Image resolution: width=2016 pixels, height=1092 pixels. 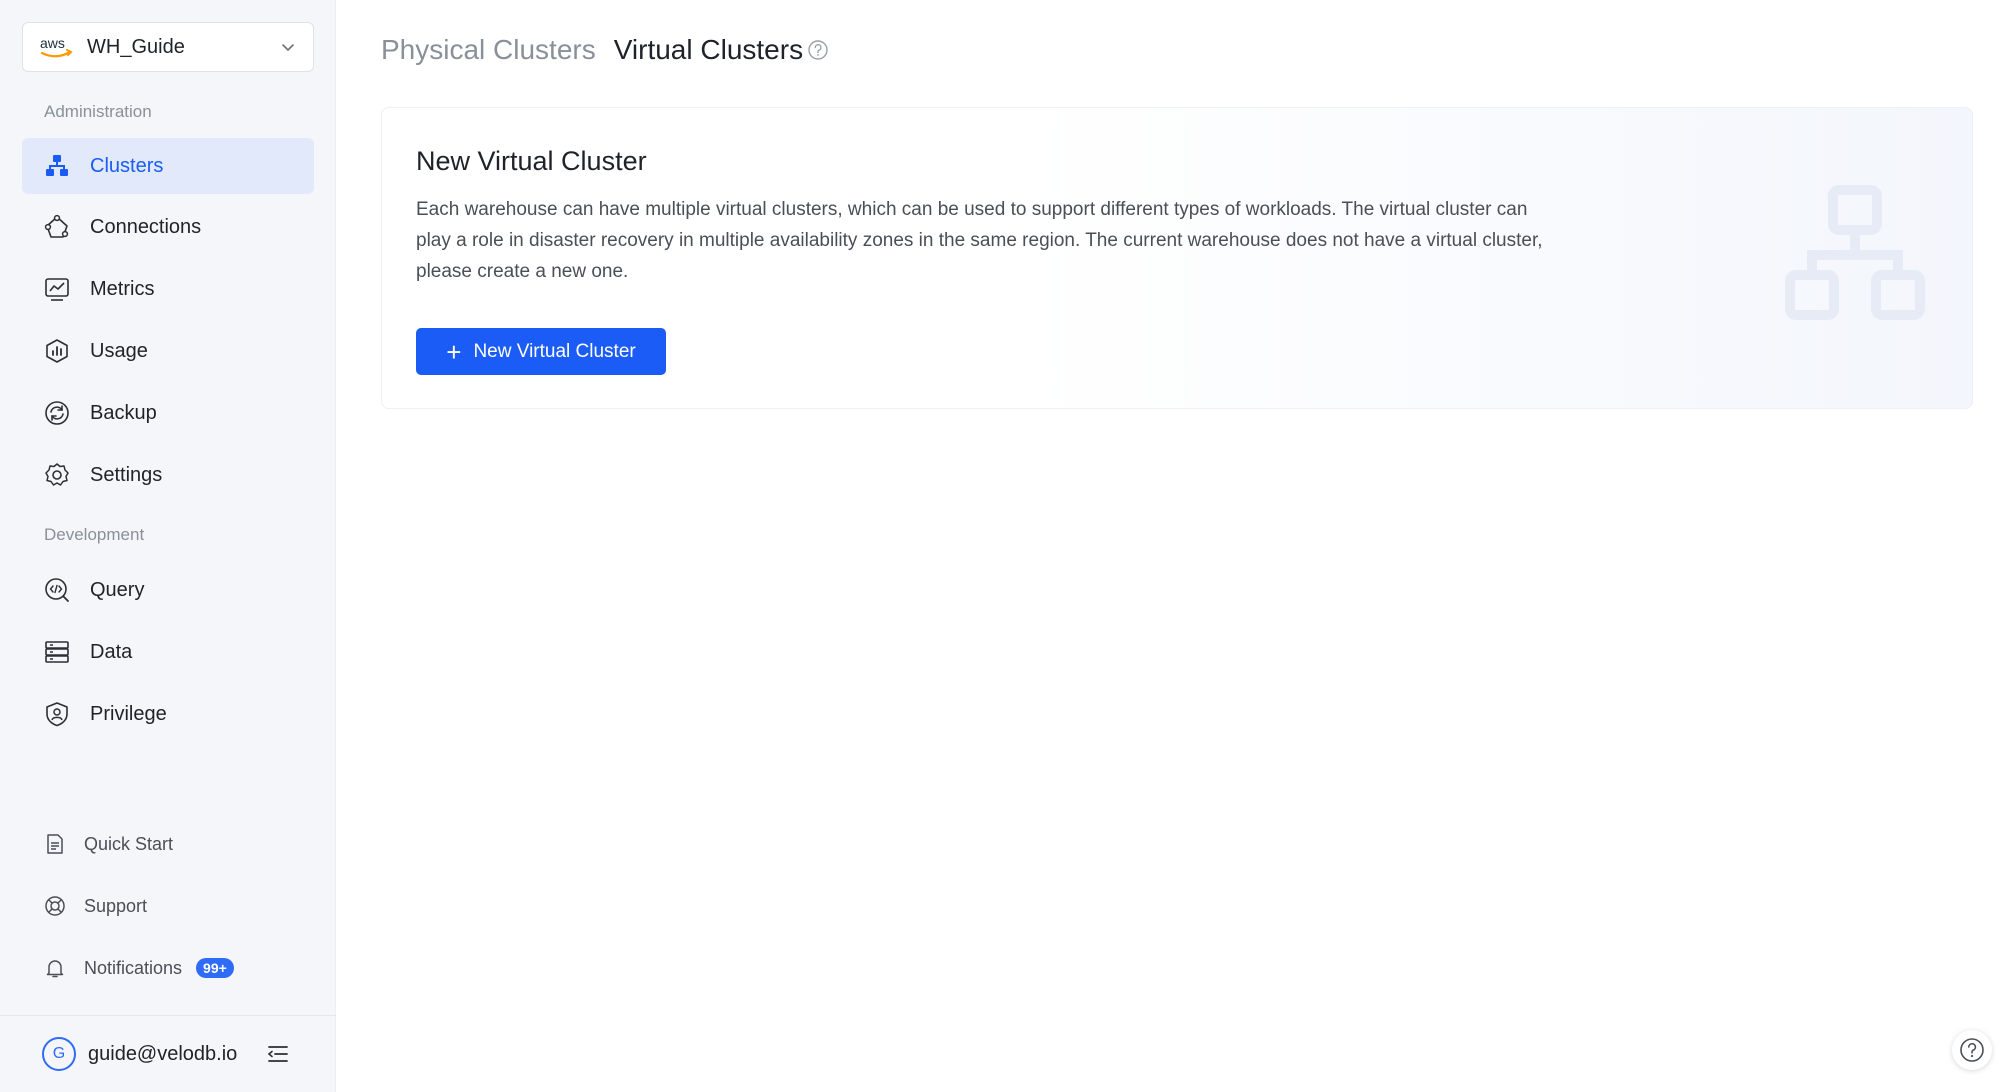 What do you see at coordinates (57, 474) in the screenshot?
I see `gear-icon` at bounding box center [57, 474].